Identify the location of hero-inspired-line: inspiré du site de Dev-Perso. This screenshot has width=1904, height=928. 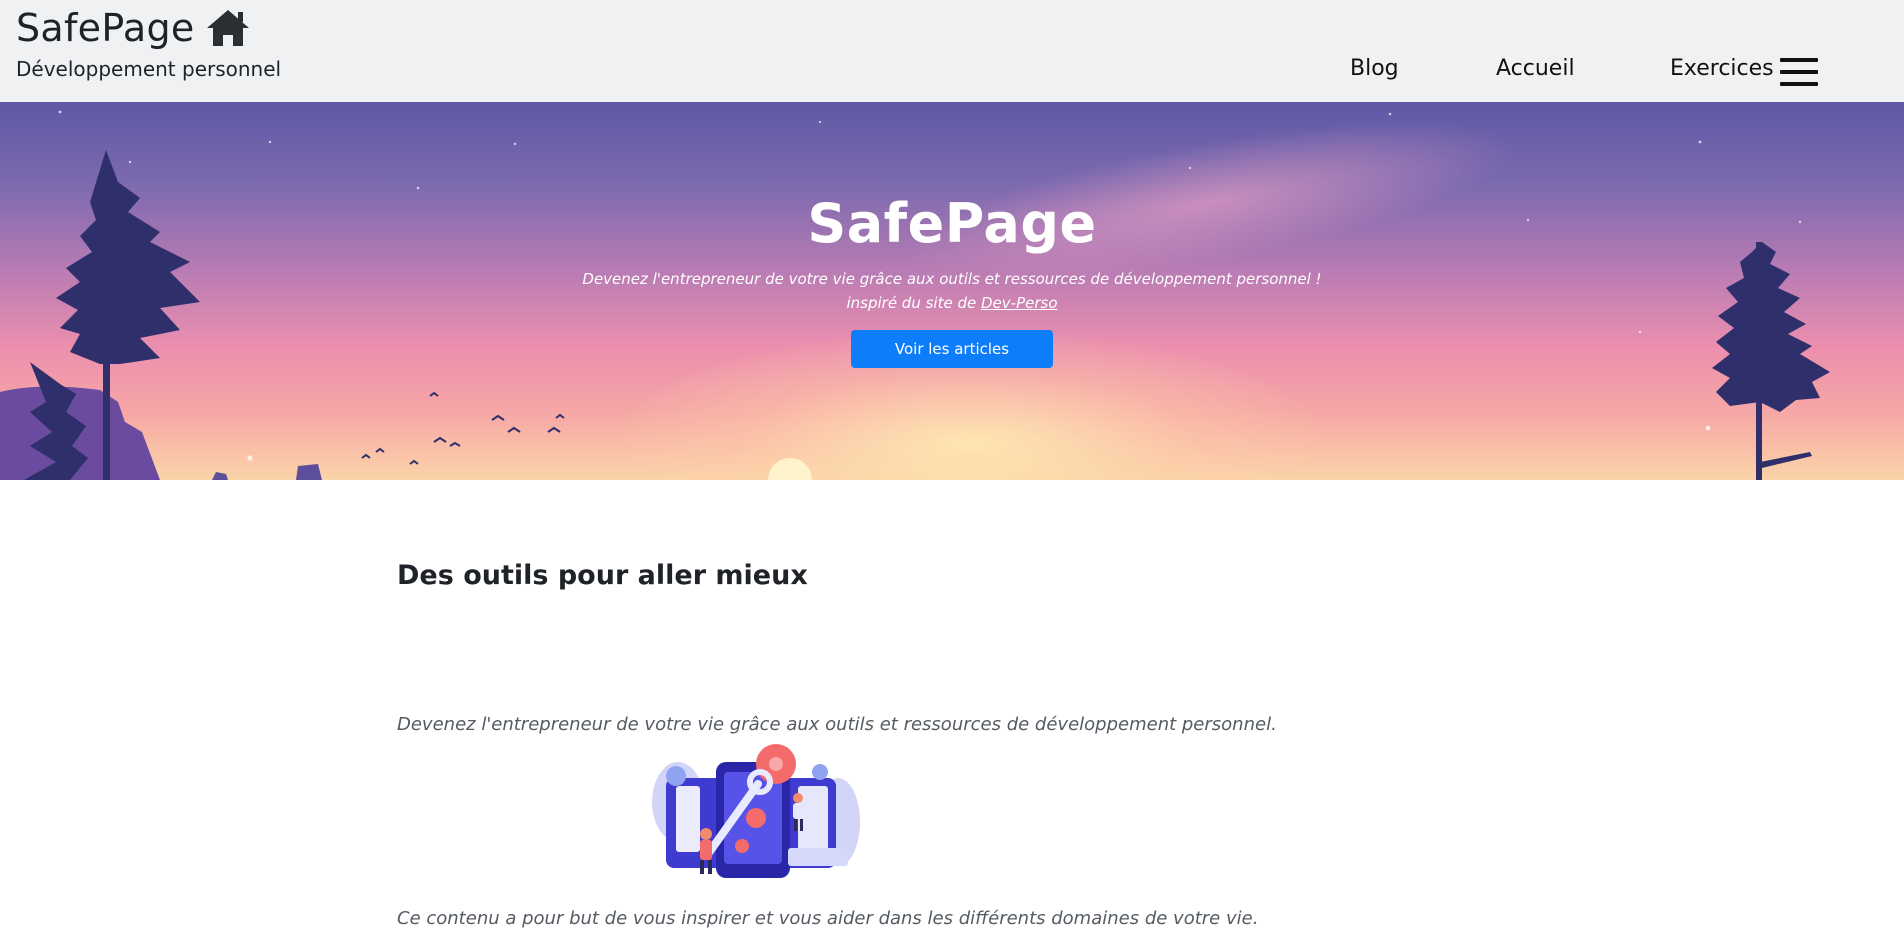
(952, 303).